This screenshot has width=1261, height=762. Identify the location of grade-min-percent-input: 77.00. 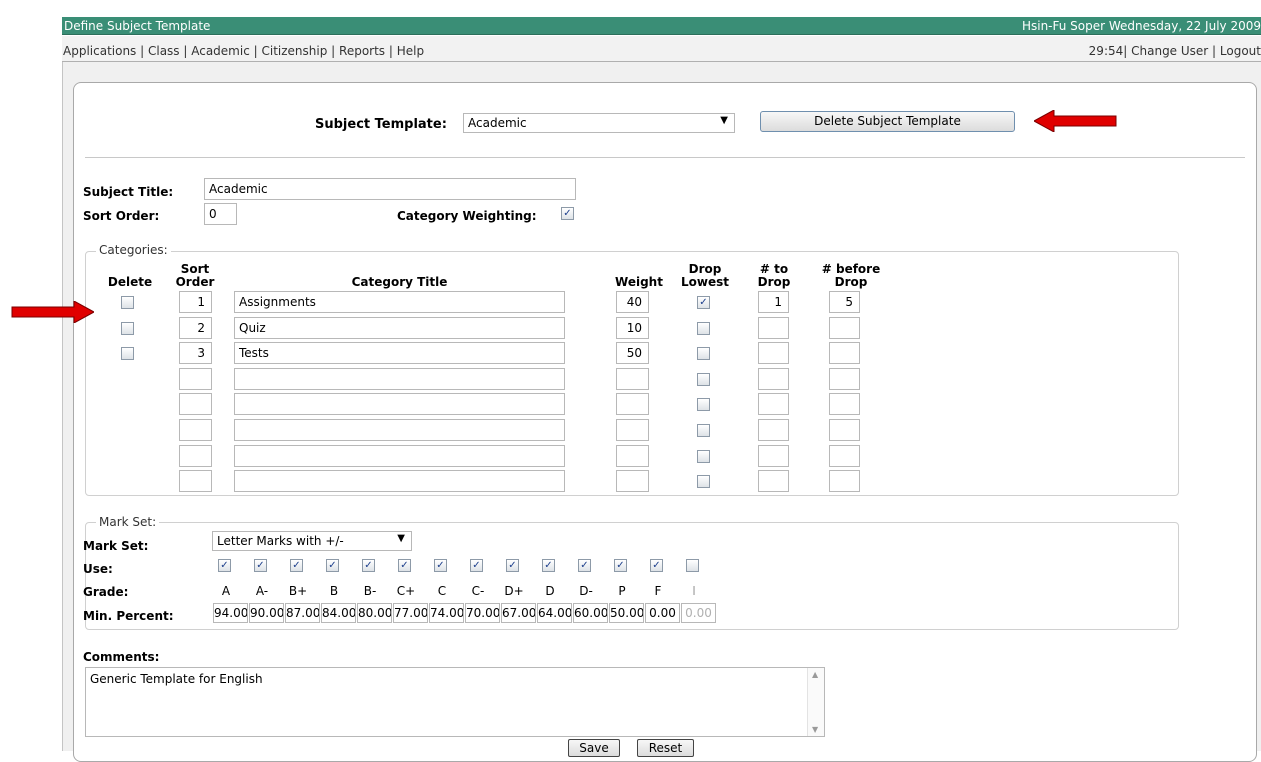
(410, 613).